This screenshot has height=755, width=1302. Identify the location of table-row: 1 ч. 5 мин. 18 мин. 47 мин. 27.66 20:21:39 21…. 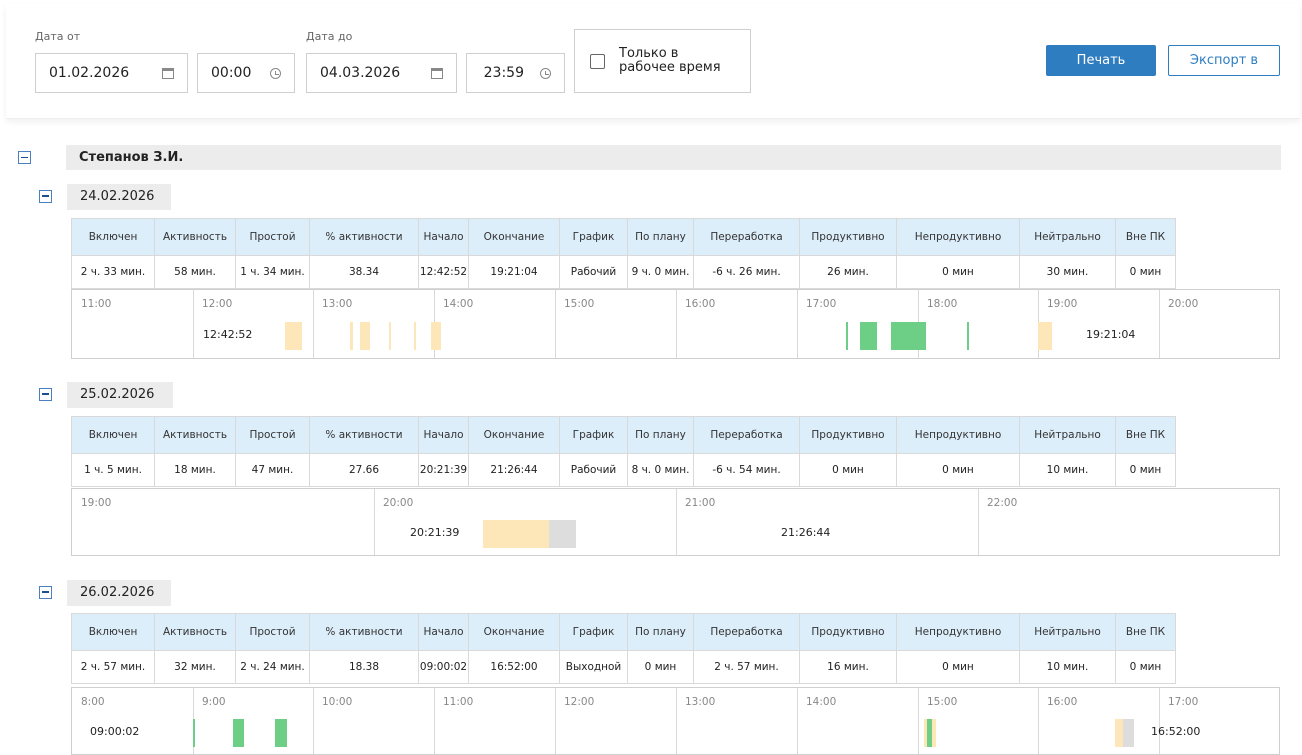
(623, 470).